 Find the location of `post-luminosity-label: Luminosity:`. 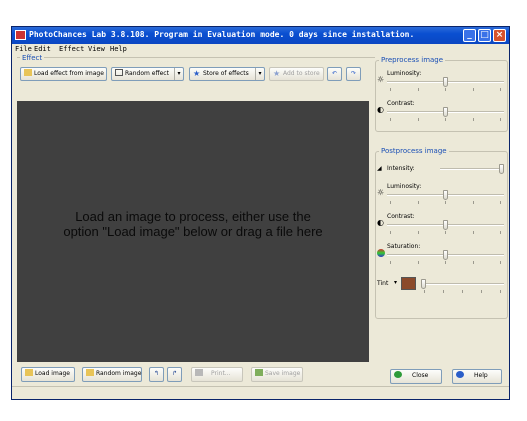

post-luminosity-label: Luminosity: is located at coordinates (404, 186).